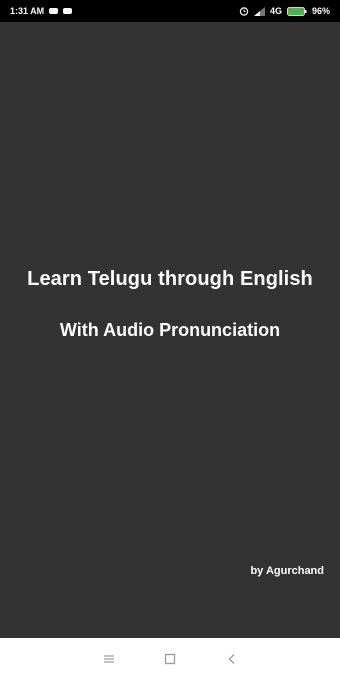 The height and width of the screenshot is (680, 340). What do you see at coordinates (109, 659) in the screenshot?
I see `menu-icon` at bounding box center [109, 659].